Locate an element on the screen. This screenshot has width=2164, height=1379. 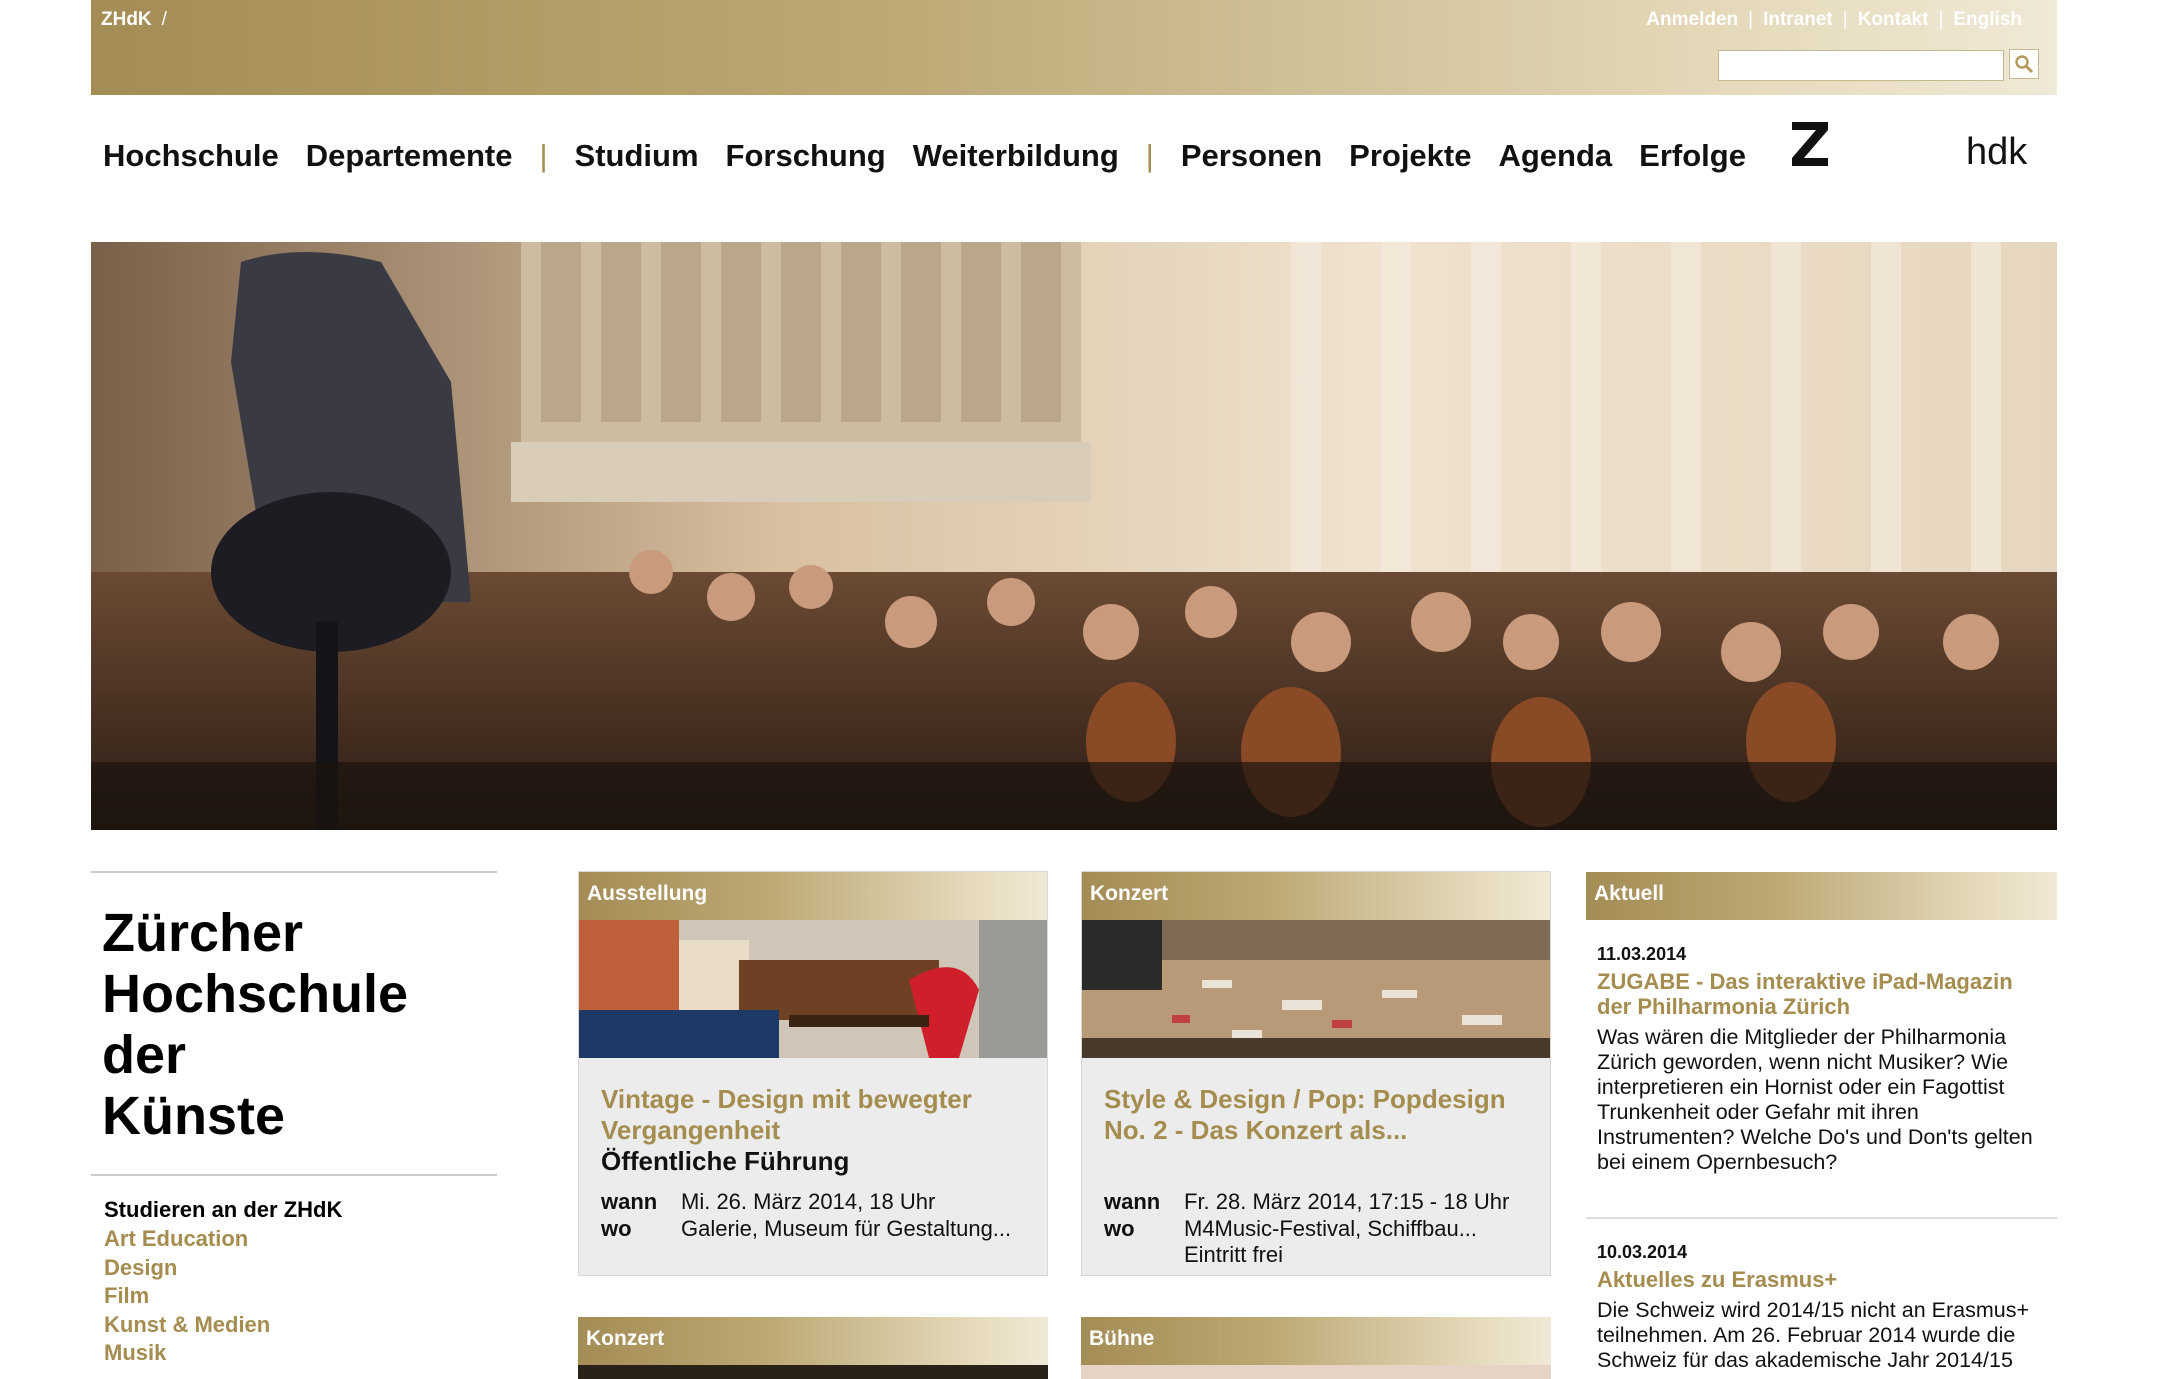
utility-nav: Anmelden | Intranet | Kontakt | English is located at coordinates (1834, 20).